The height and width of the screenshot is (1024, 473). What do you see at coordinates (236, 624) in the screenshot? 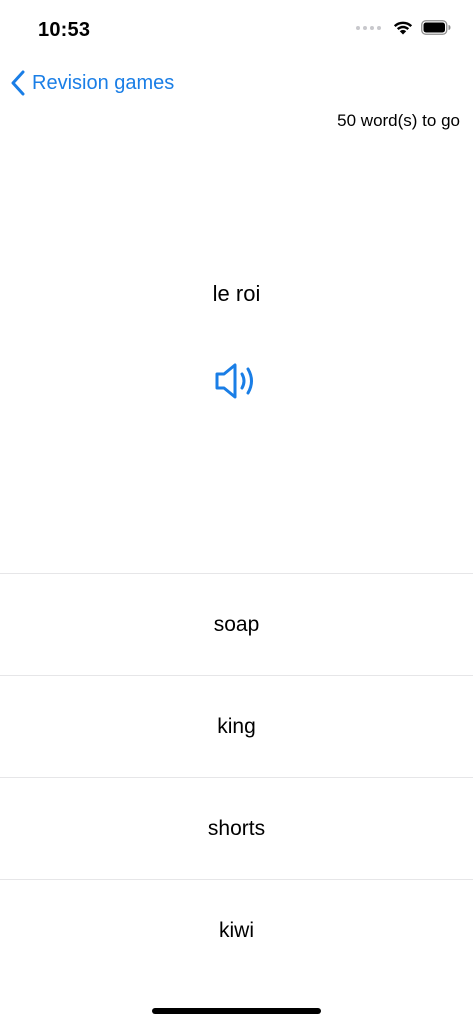
I see `answer-option-soap: soap` at bounding box center [236, 624].